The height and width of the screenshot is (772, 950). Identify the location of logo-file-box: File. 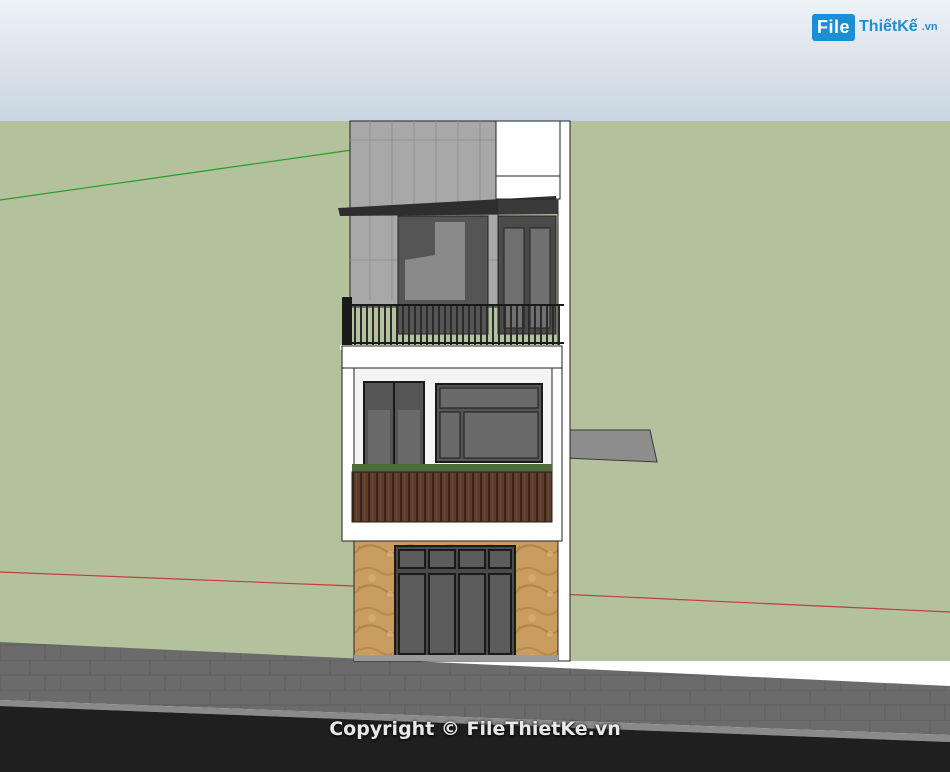
(834, 27).